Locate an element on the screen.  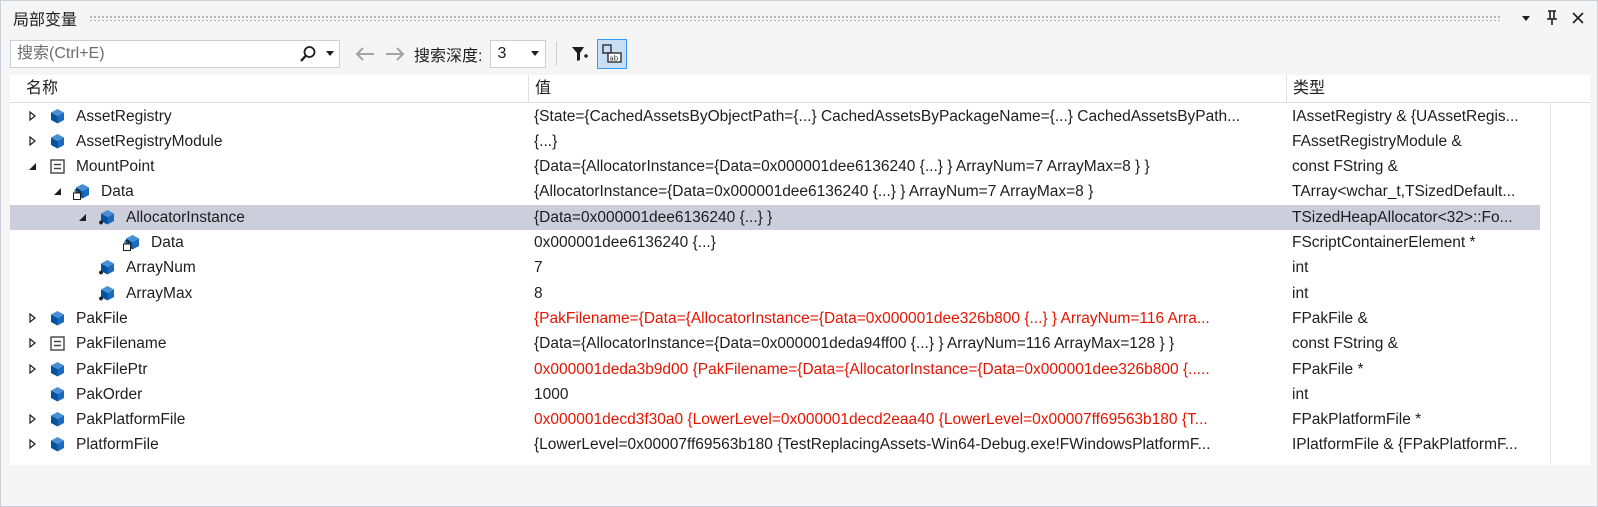
column-header-value: 值 is located at coordinates (907, 89).